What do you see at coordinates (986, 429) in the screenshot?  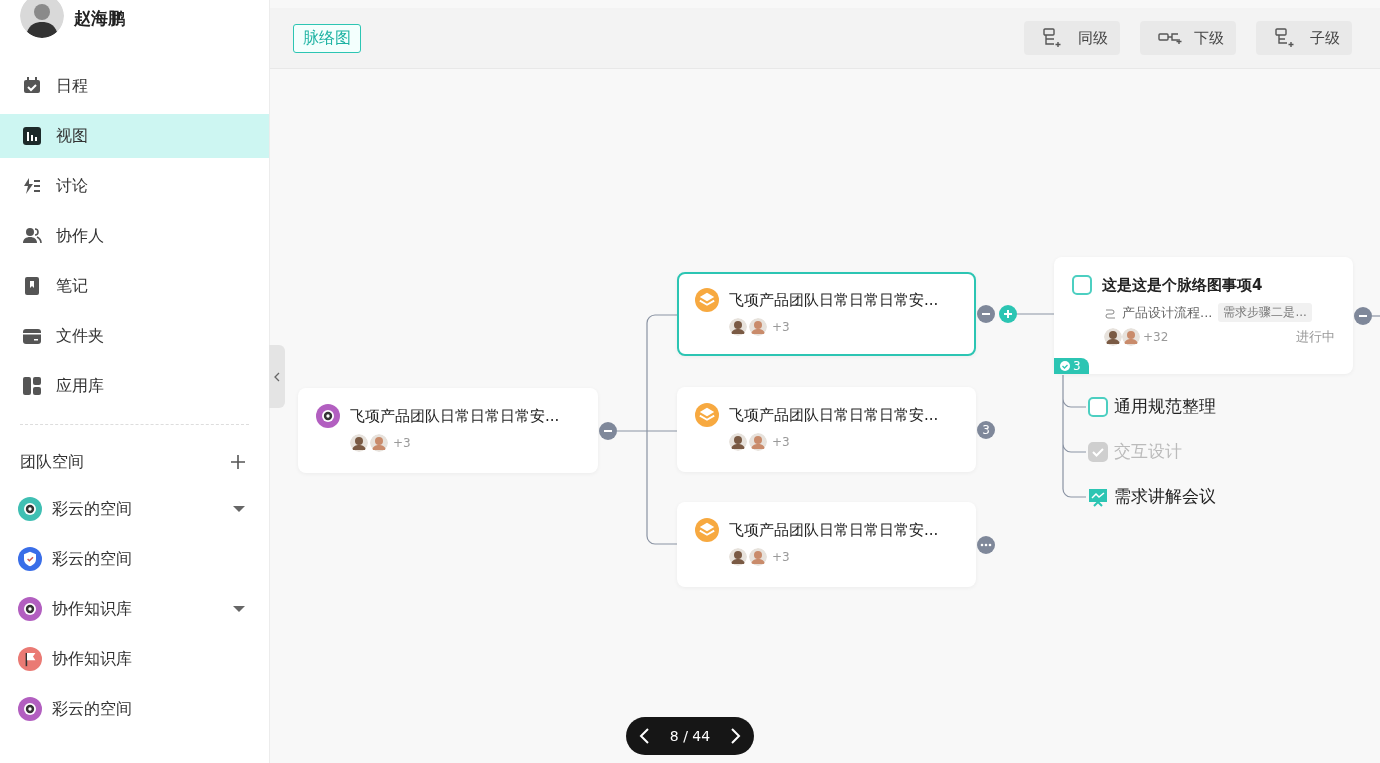 I see `child-count: 3` at bounding box center [986, 429].